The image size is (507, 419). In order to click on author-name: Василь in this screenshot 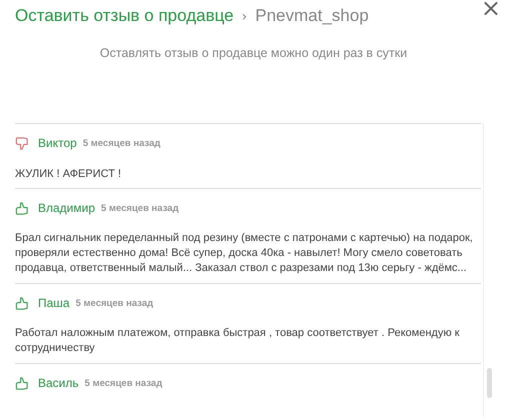, I will do `click(58, 383)`.